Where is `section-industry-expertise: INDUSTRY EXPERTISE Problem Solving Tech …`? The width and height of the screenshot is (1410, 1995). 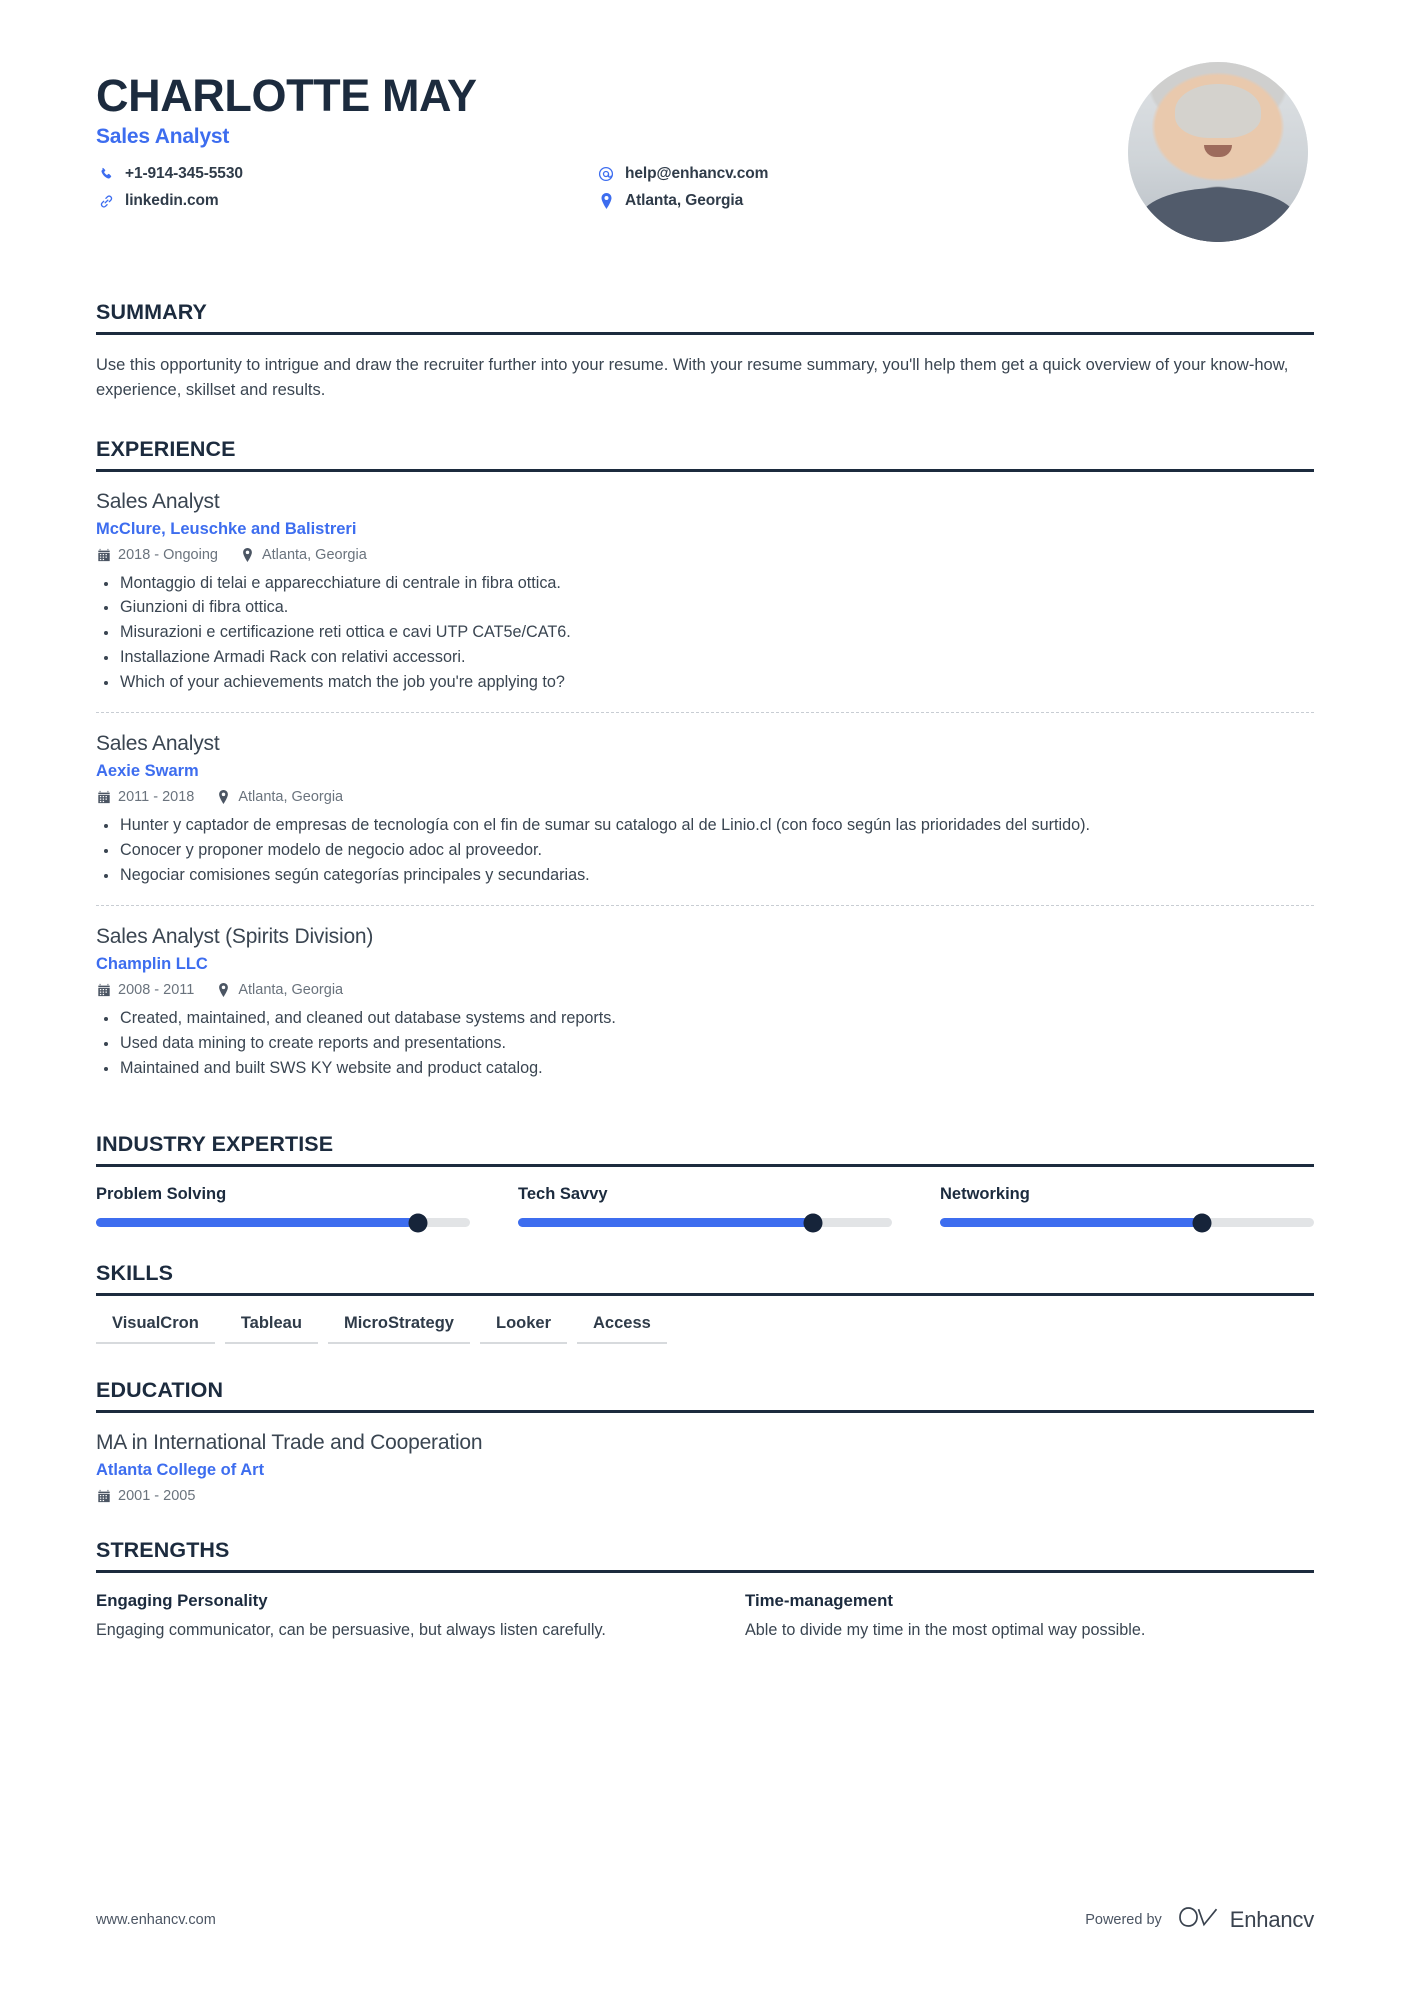
section-industry-expertise: INDUSTRY EXPERTISE Problem Solving Tech … is located at coordinates (705, 1182).